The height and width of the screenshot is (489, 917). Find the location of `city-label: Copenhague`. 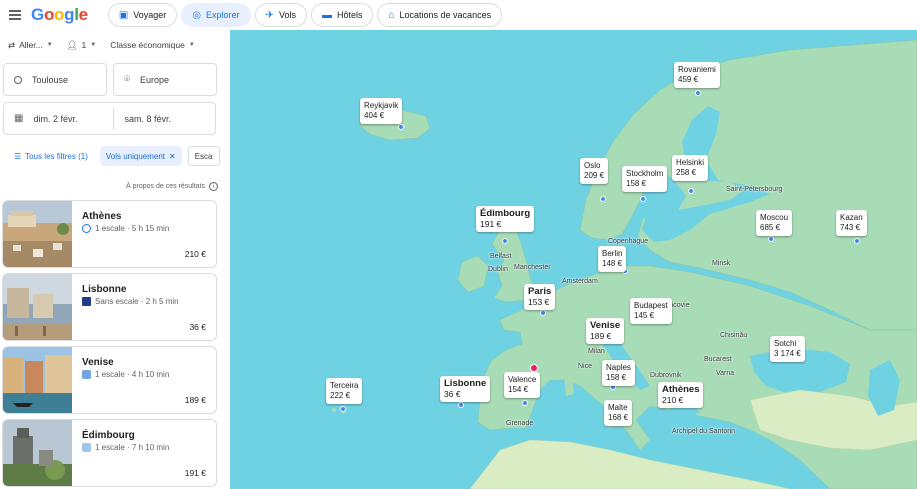

city-label: Copenhague is located at coordinates (628, 241).